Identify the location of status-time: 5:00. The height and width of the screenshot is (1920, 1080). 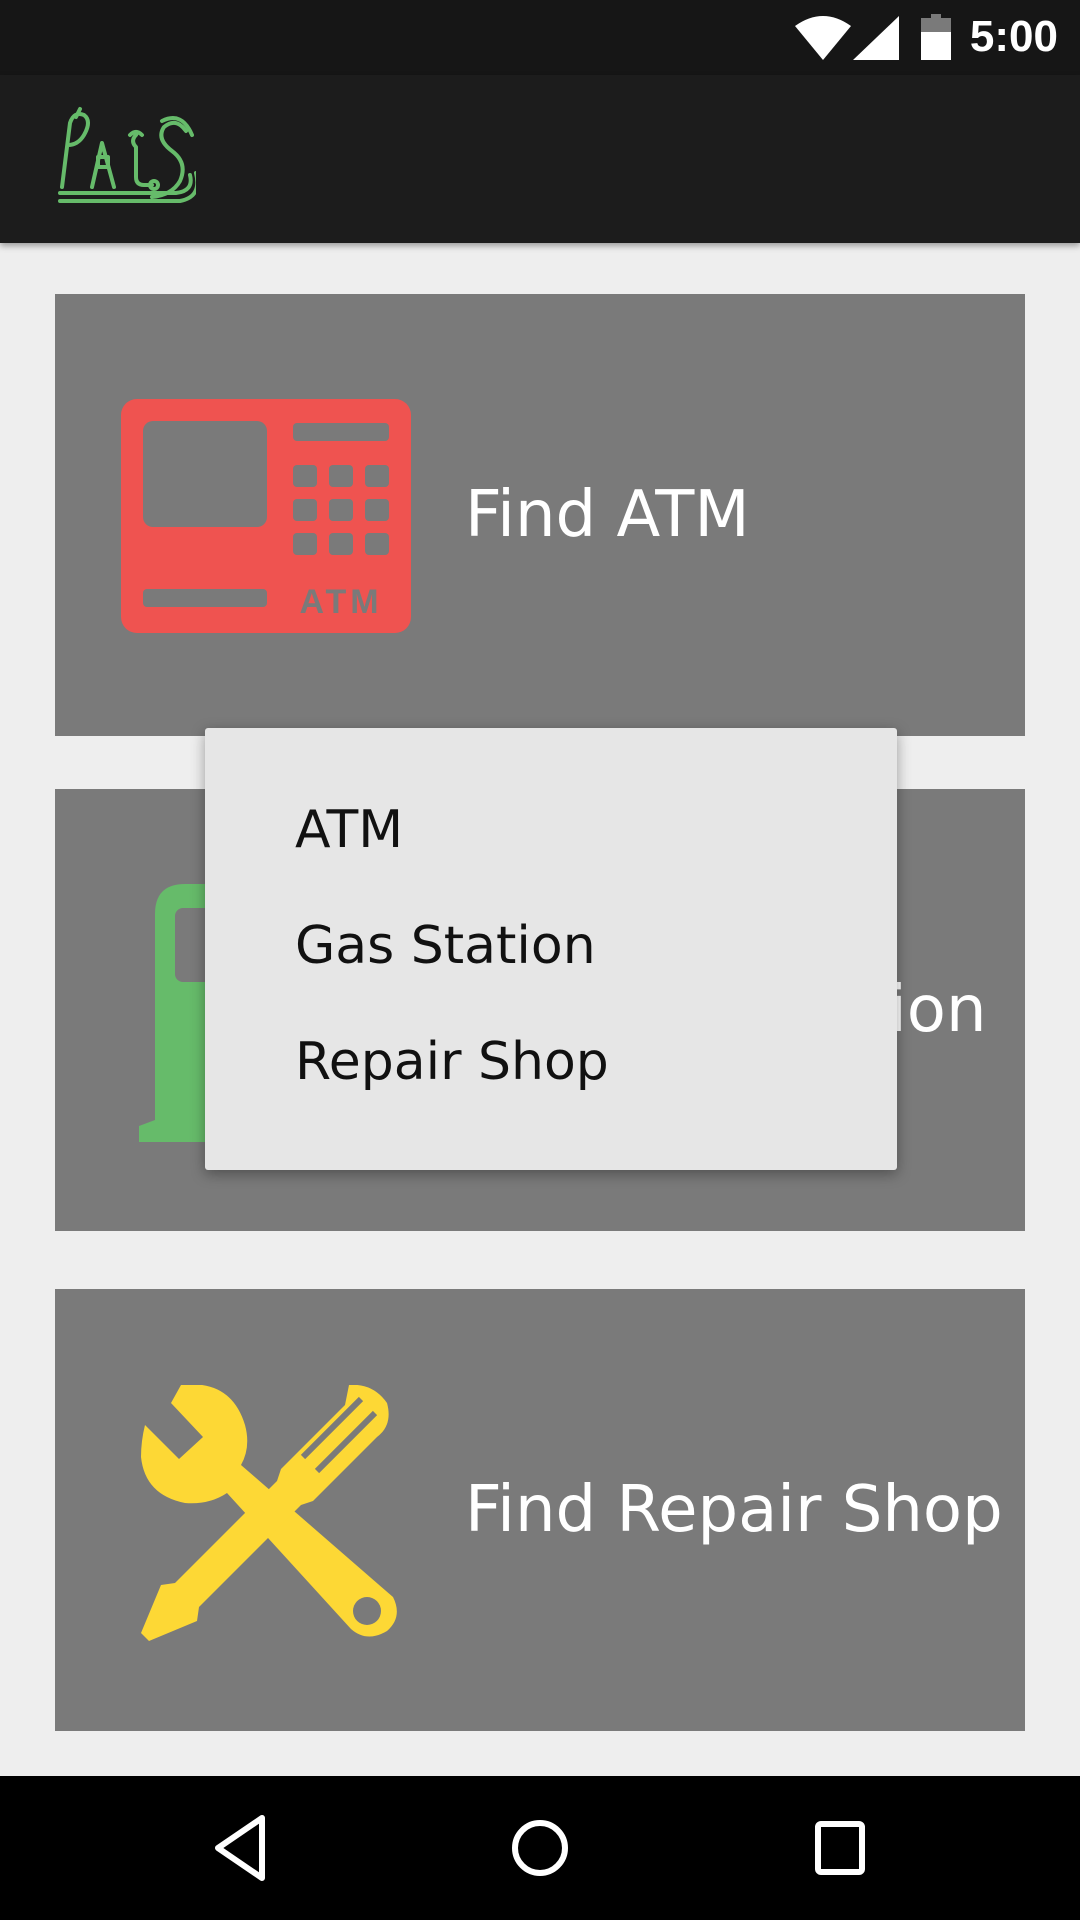
(1013, 36).